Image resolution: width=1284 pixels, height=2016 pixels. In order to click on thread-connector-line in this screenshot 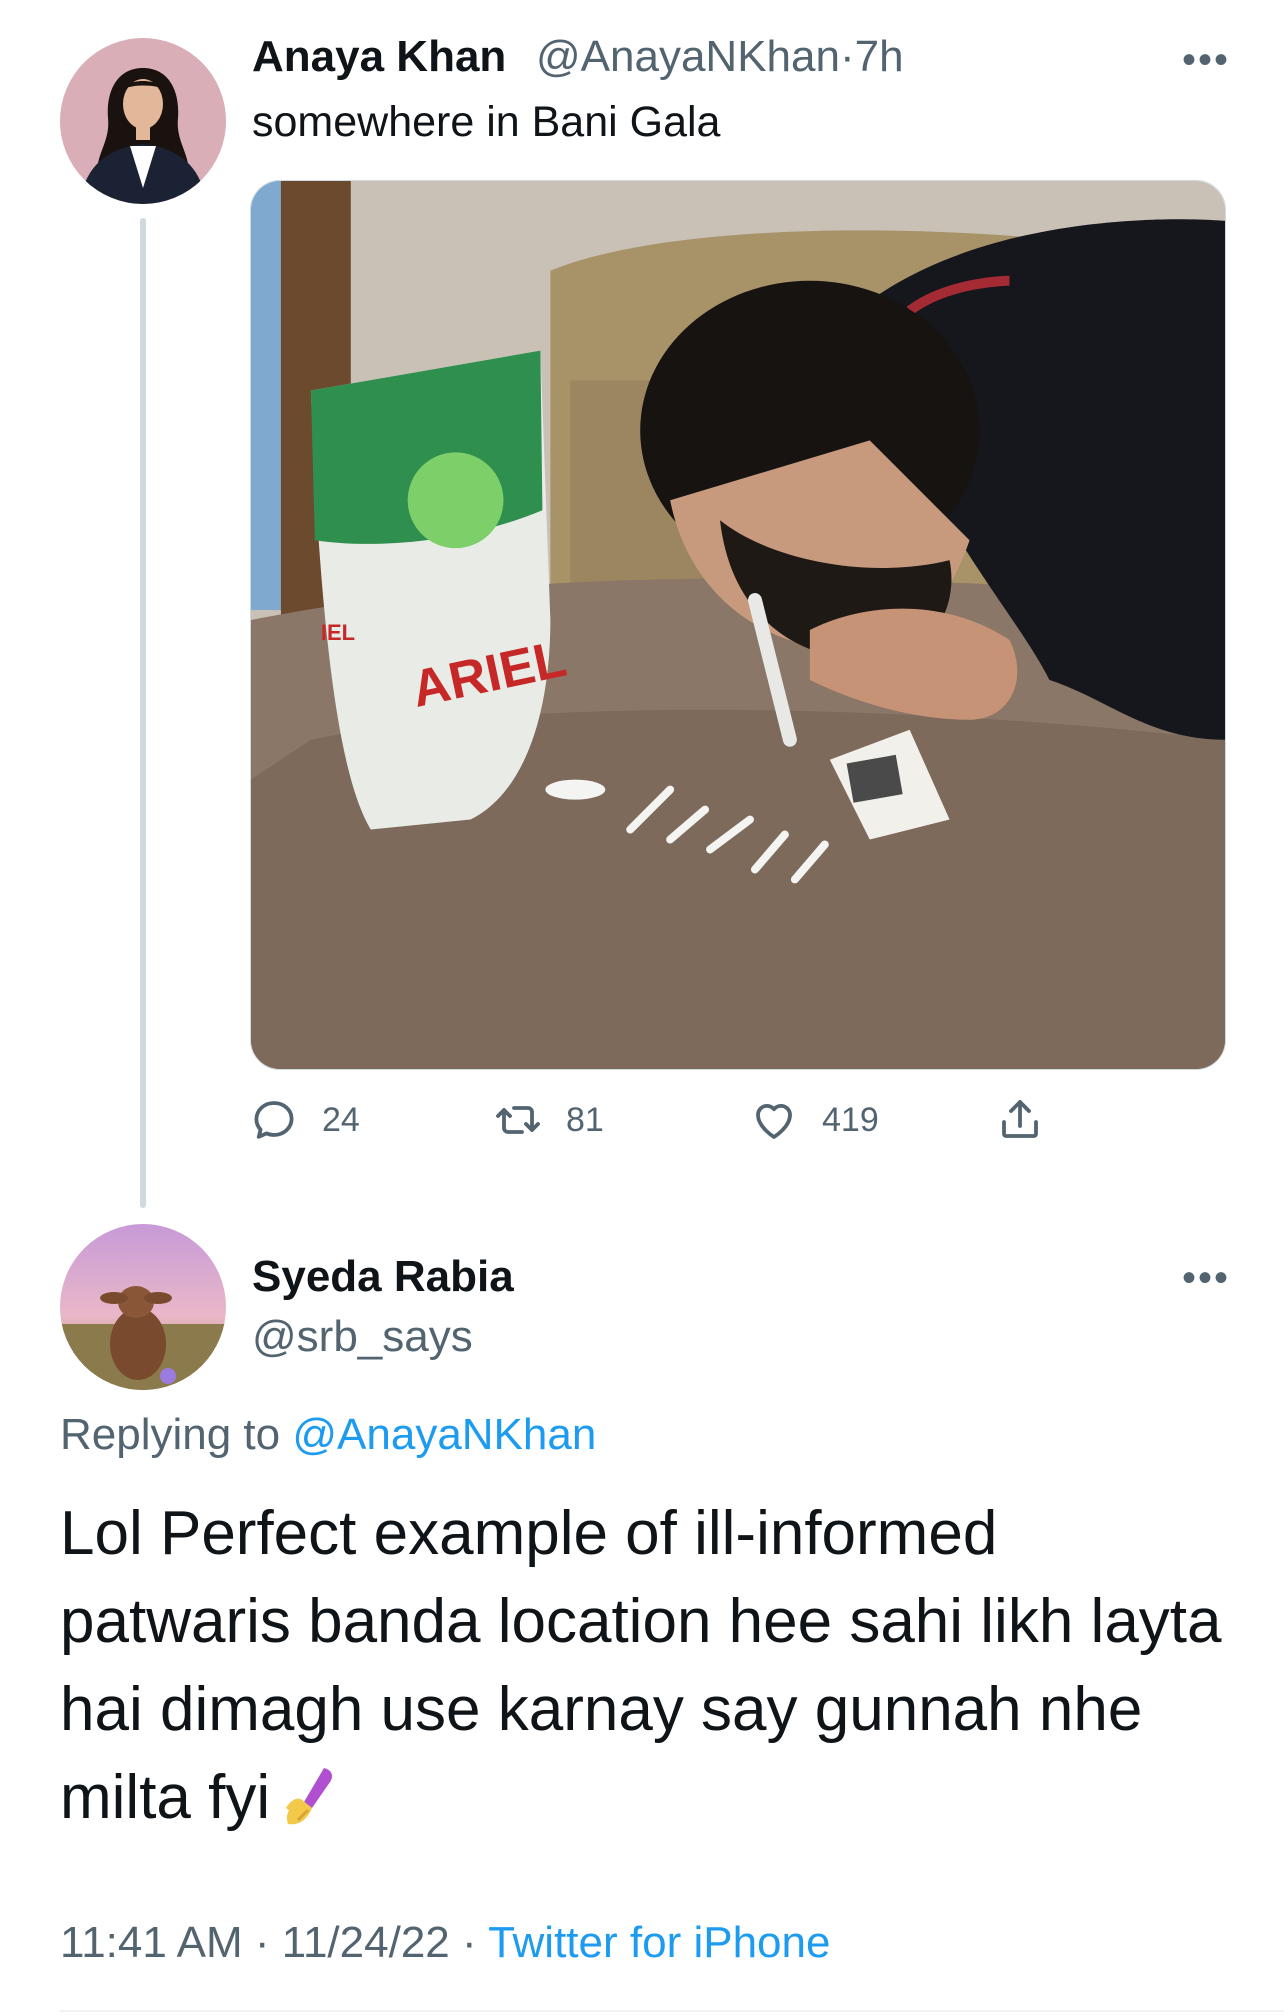, I will do `click(143, 713)`.